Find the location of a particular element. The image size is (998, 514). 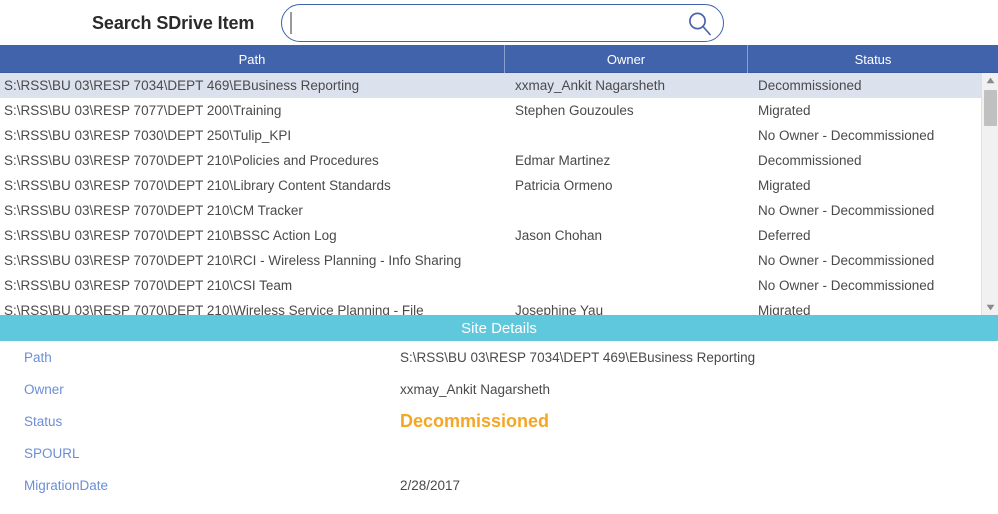

search-bar: Search SDrive Item is located at coordinates (499, 22).